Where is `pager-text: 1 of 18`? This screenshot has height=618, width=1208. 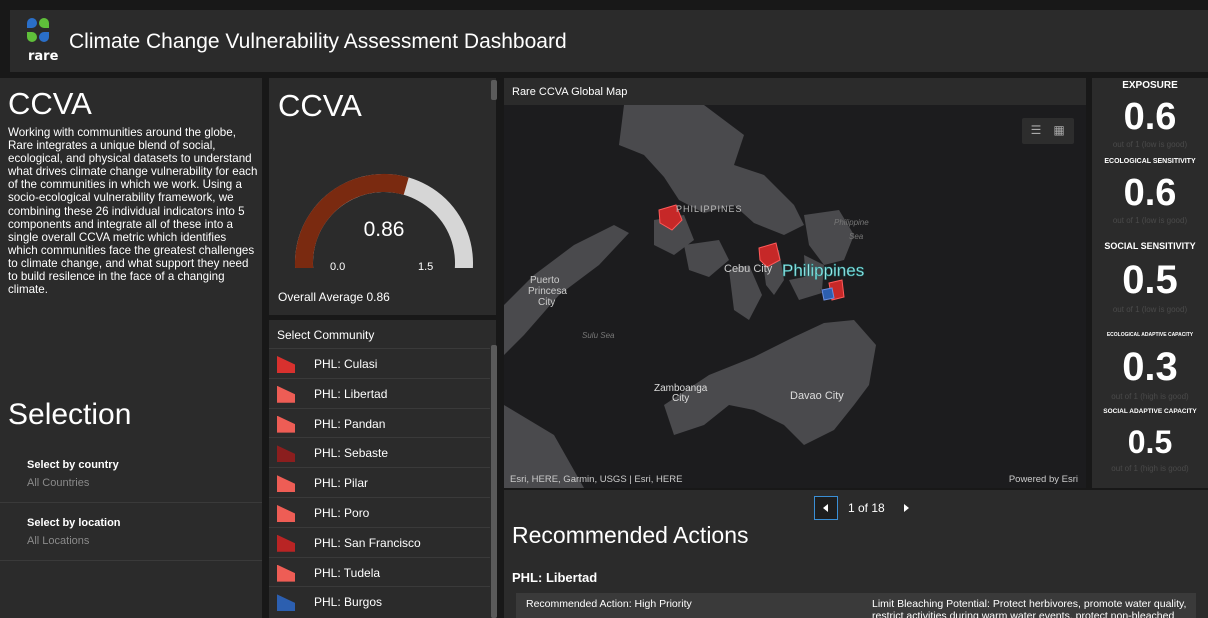 pager-text: 1 of 18 is located at coordinates (866, 508).